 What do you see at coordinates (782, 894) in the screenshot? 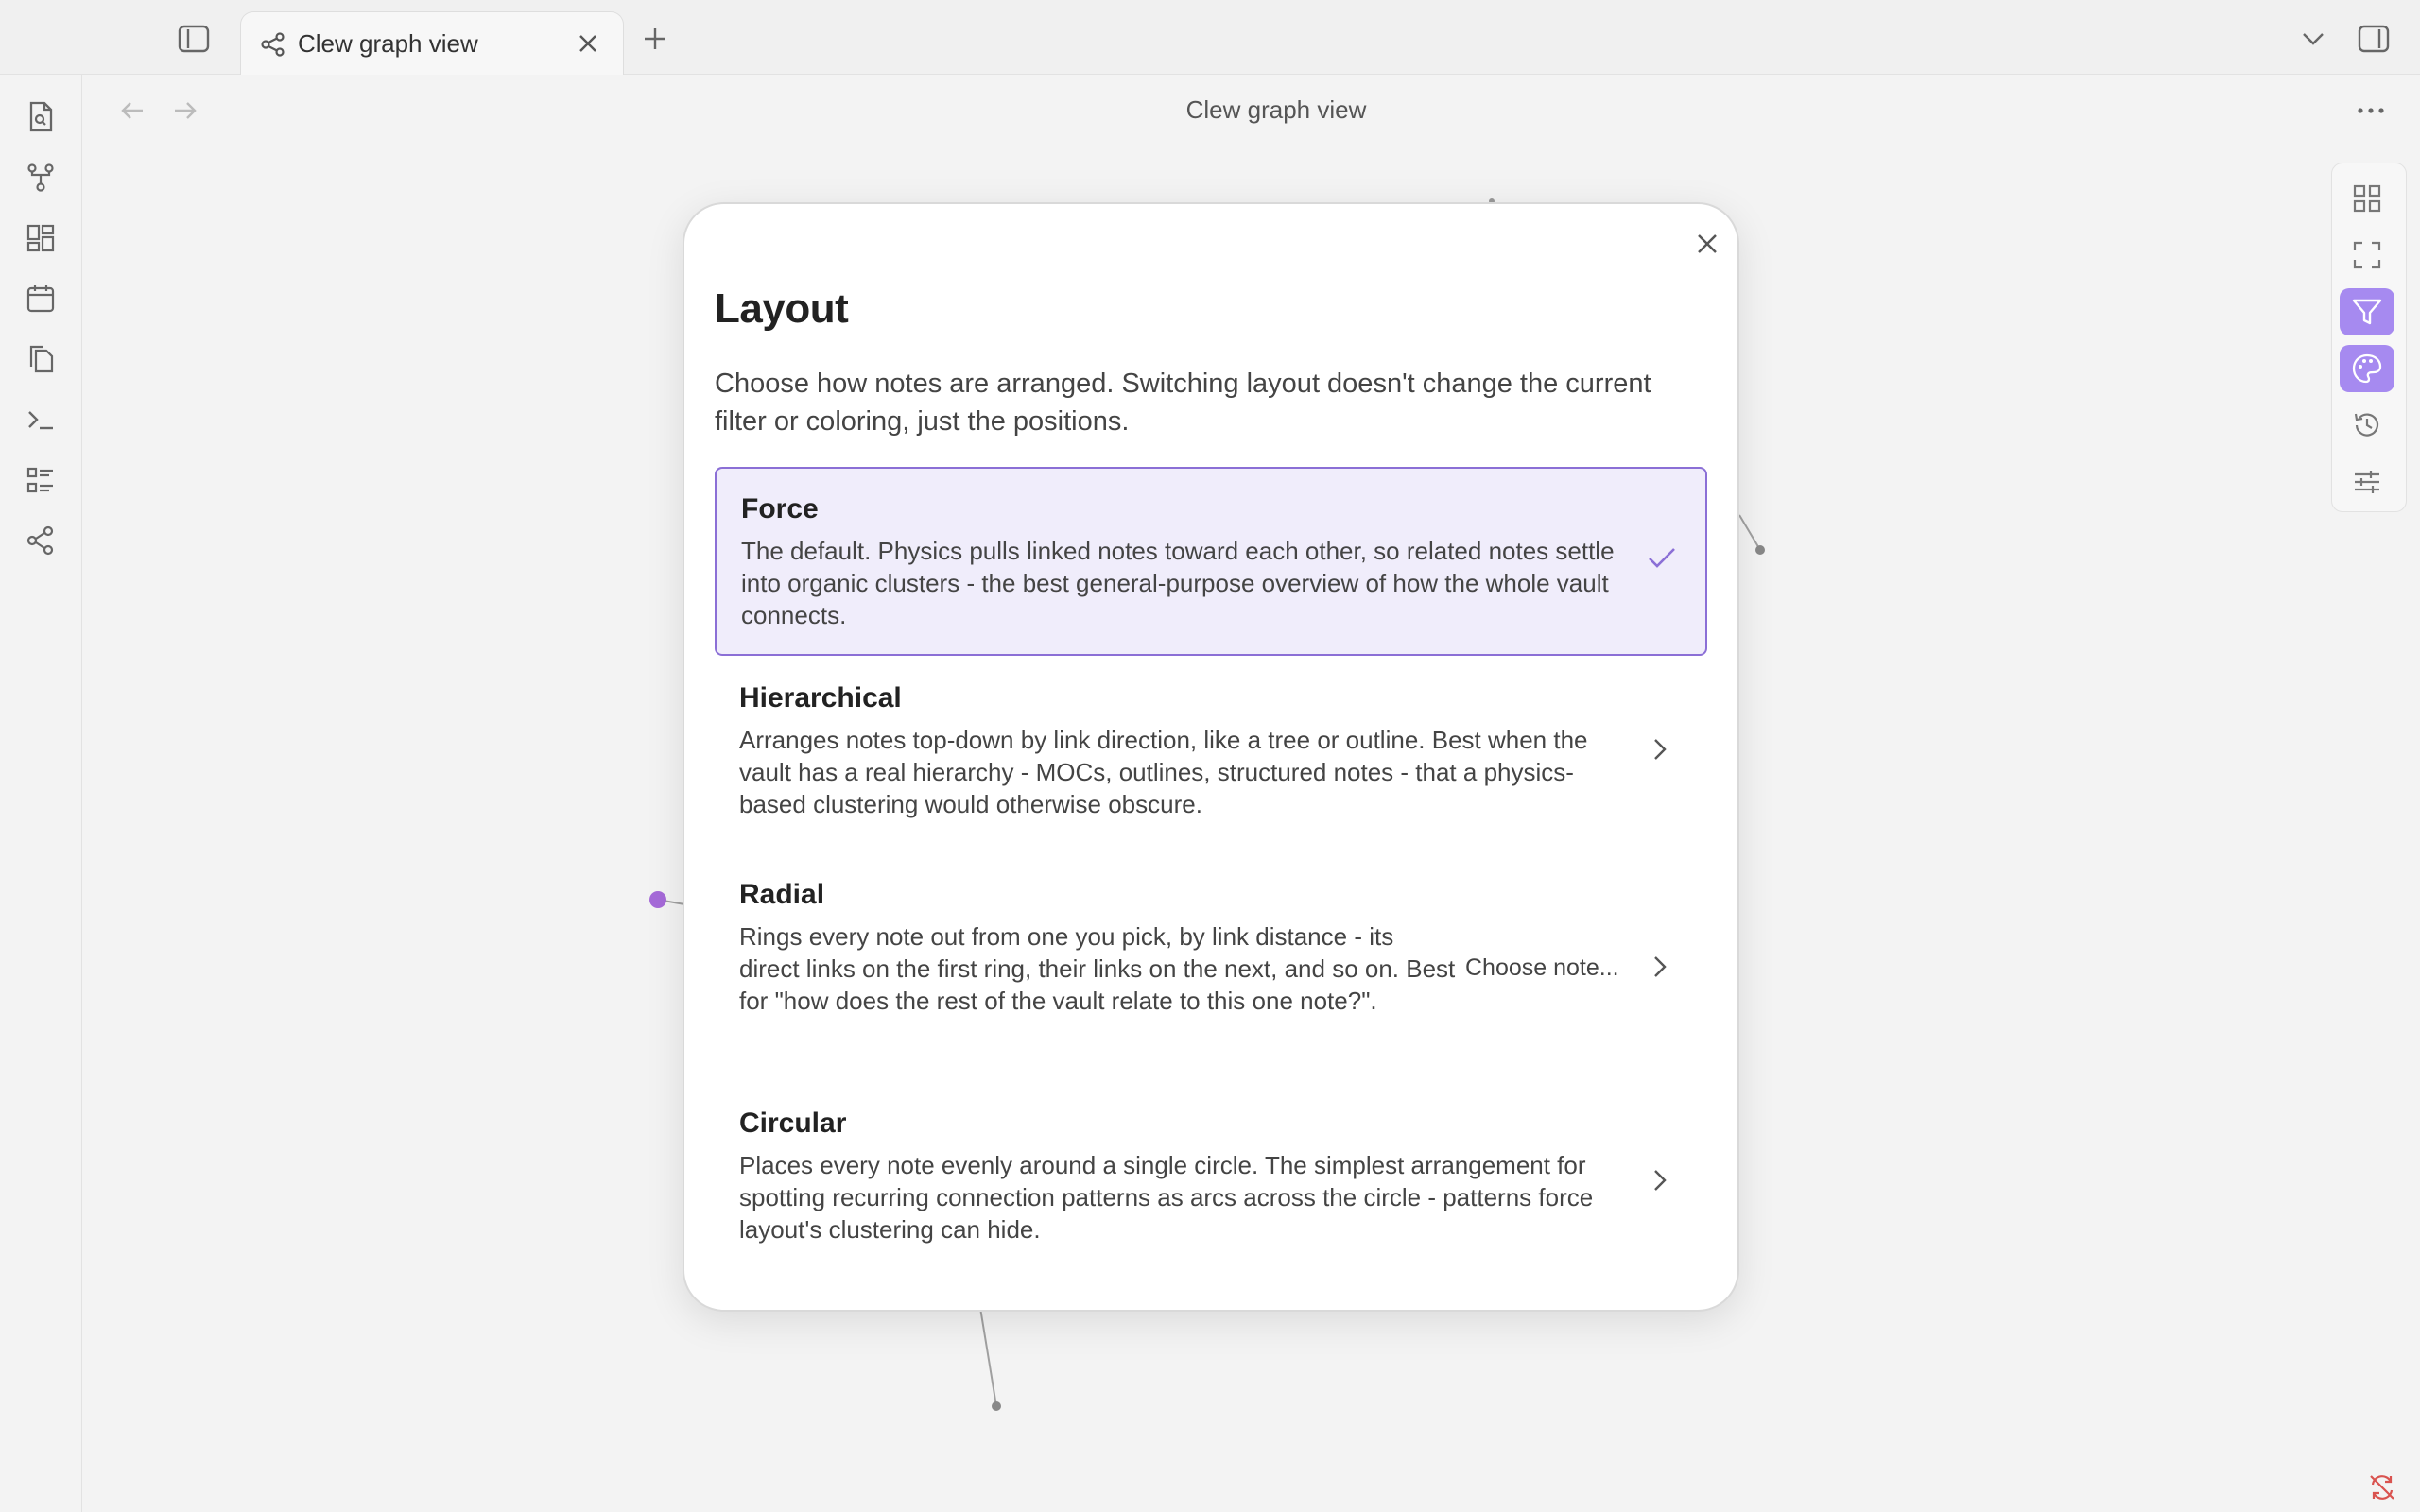
I see `option-title: Radial` at bounding box center [782, 894].